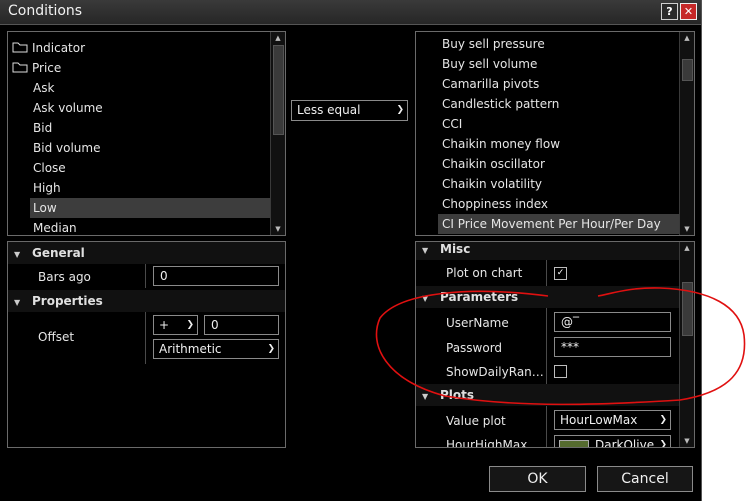  What do you see at coordinates (501, 104) in the screenshot?
I see `indicator-list-label: Candlestick pattern` at bounding box center [501, 104].